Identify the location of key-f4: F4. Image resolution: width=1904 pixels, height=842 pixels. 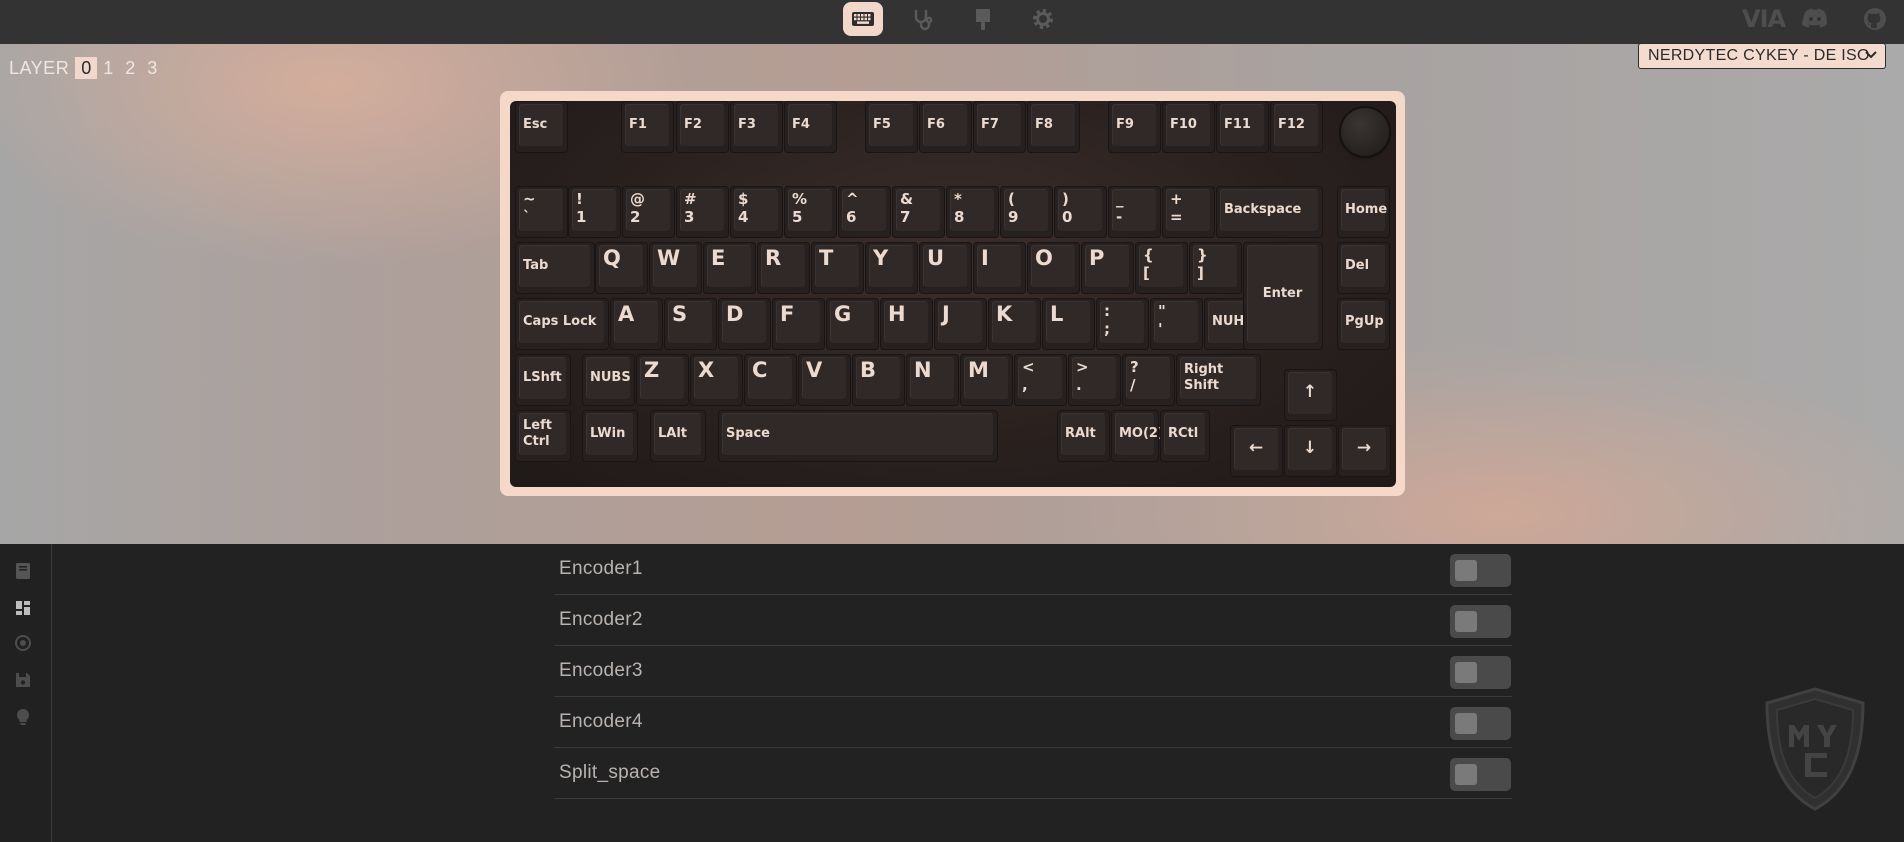
(810, 127).